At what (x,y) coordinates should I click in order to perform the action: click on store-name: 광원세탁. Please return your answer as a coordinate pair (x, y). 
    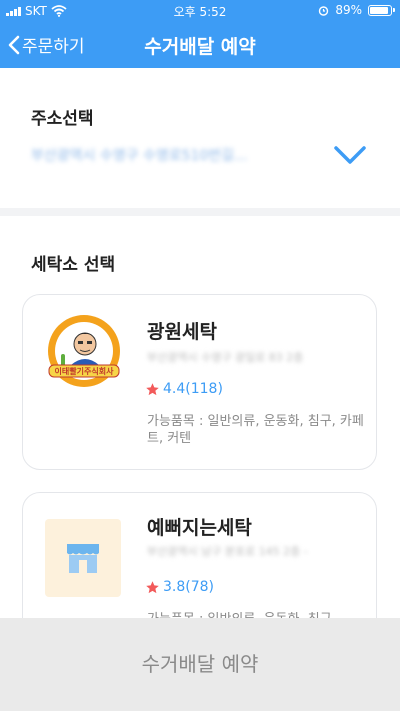
    Looking at the image, I should click on (182, 332).